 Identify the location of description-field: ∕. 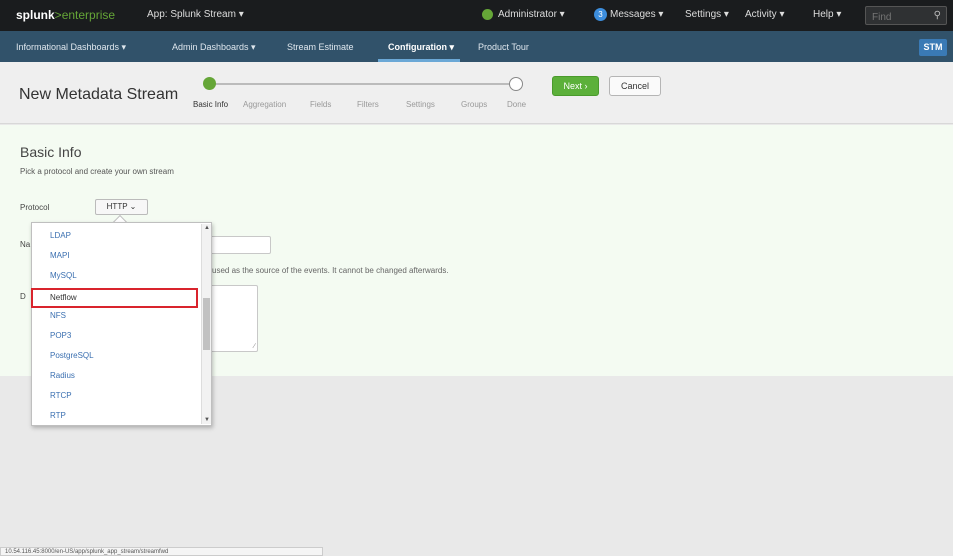
(232, 318).